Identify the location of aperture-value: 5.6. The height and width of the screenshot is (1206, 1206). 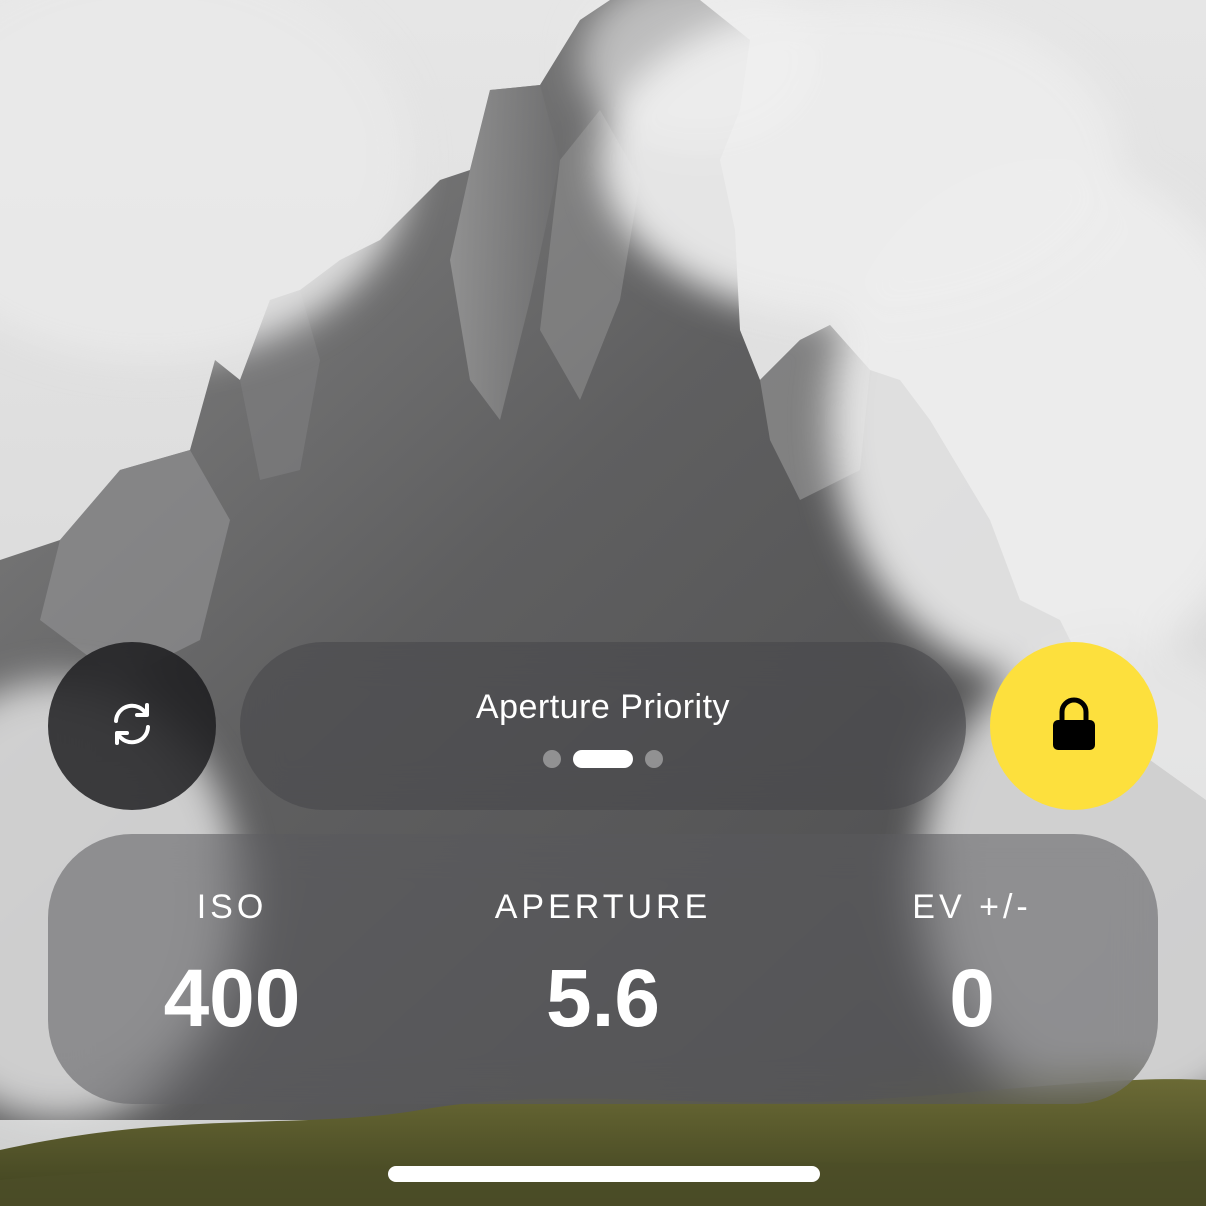
(603, 999).